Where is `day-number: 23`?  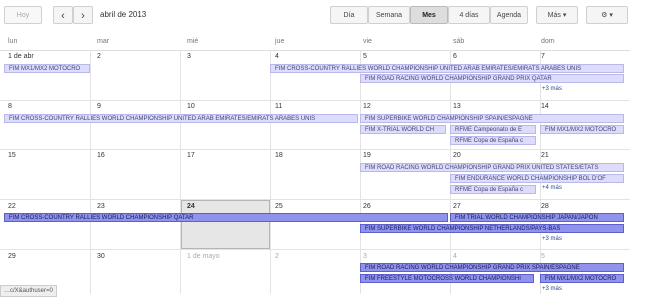 day-number: 23 is located at coordinates (101, 206).